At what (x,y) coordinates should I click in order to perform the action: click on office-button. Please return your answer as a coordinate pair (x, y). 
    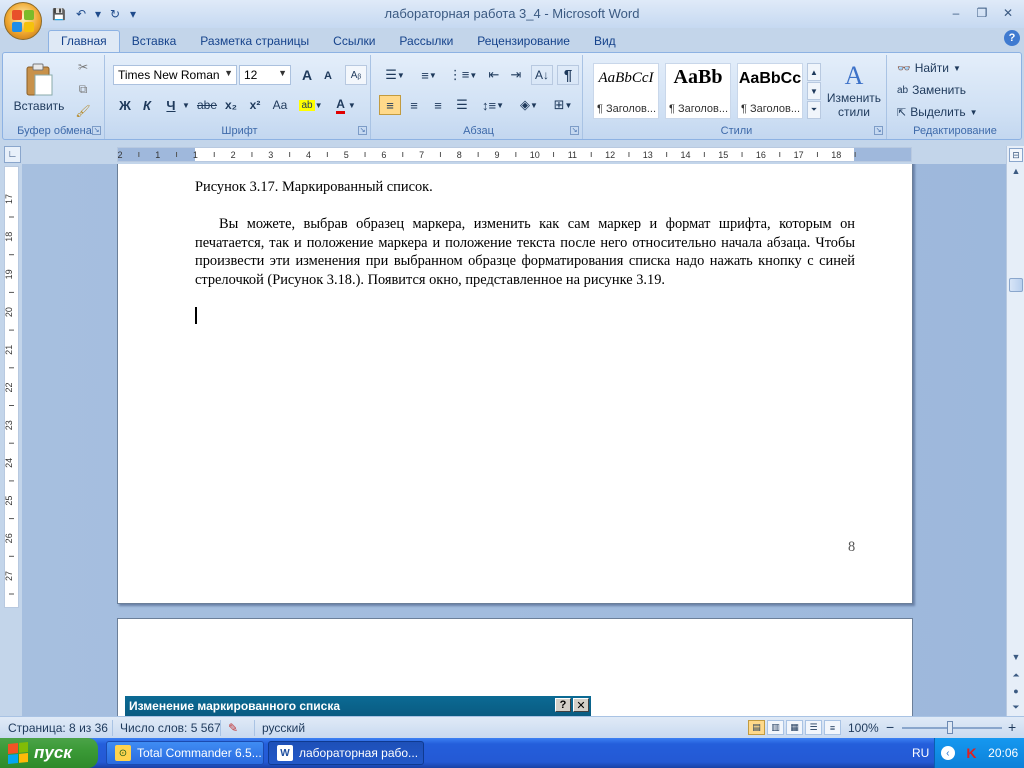
    Looking at the image, I should click on (23, 21).